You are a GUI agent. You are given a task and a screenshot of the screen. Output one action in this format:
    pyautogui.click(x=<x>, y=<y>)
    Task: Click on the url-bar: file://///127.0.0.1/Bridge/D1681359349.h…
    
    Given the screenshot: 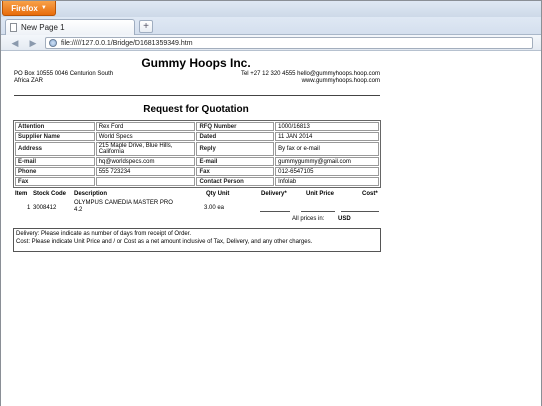 What is the action you would take?
    pyautogui.click(x=289, y=43)
    